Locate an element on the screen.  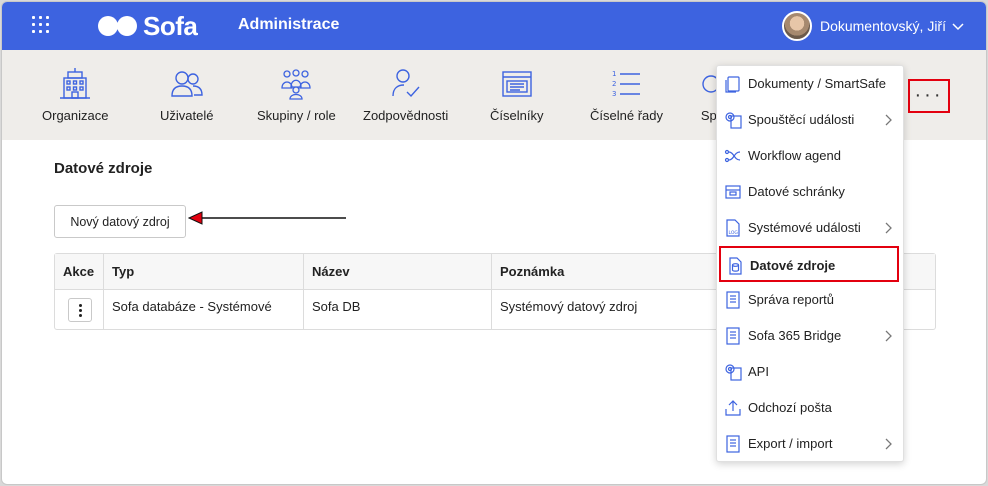
user-menu: Dokumentovský, Jiří is located at coordinates (872, 26).